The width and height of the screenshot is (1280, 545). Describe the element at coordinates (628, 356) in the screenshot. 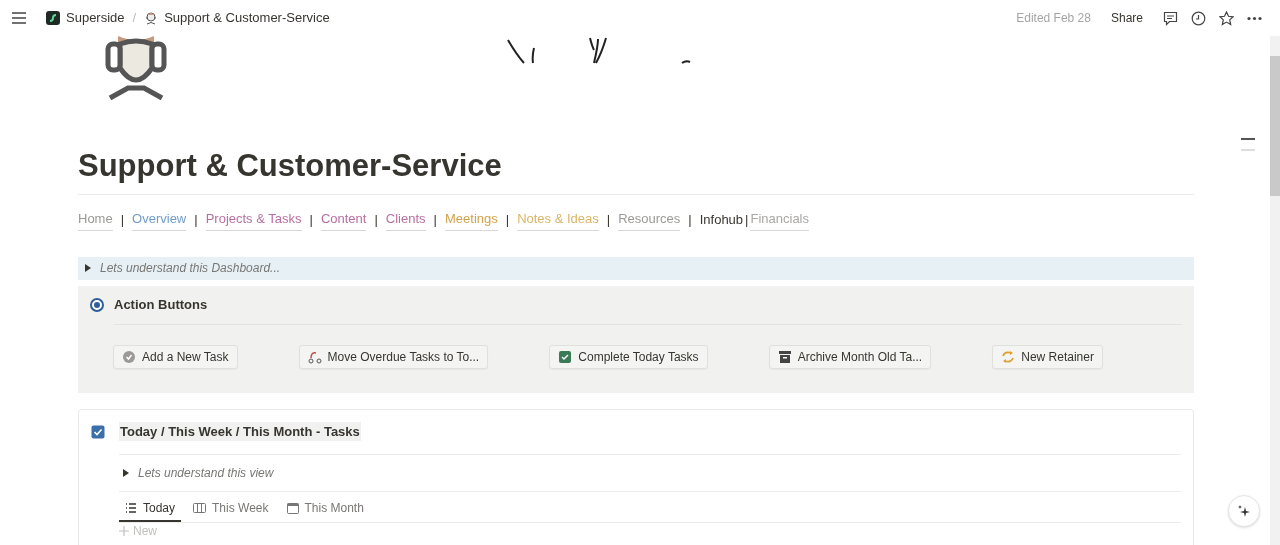

I see `action-button: Complete Today Tasks` at that location.